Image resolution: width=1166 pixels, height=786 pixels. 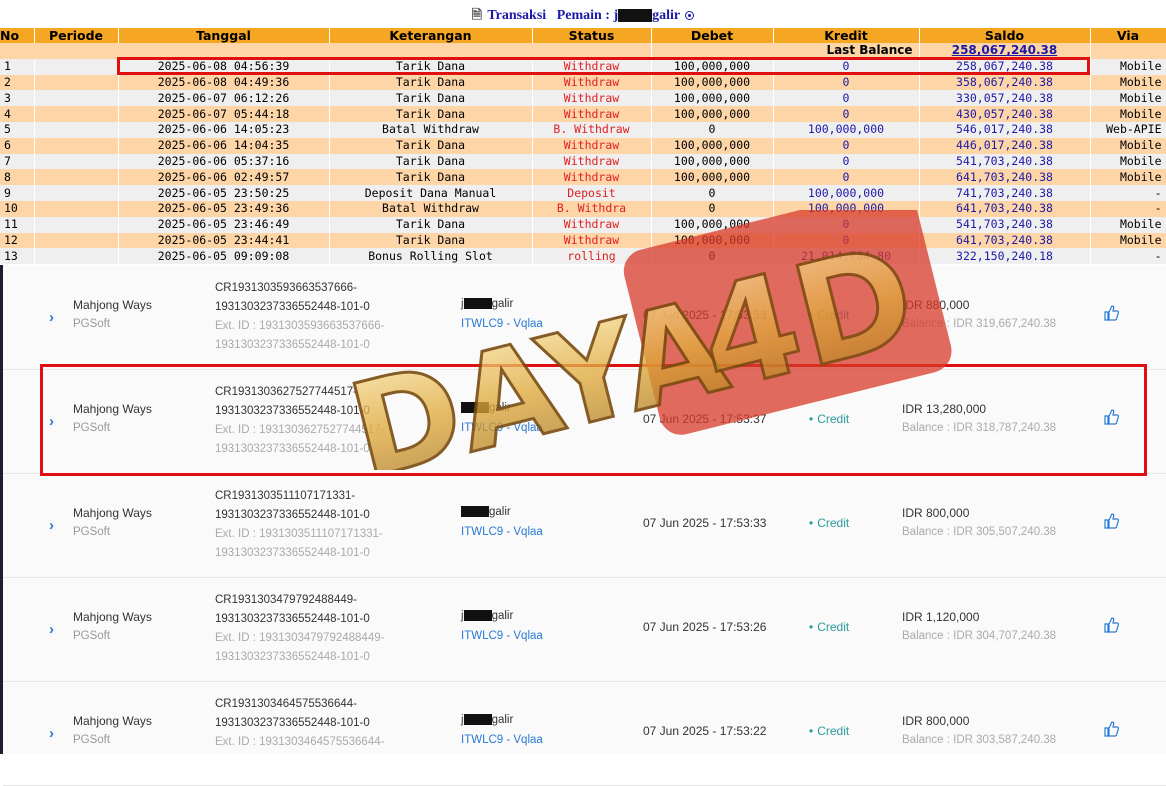 What do you see at coordinates (1005, 114) in the screenshot?
I see `cell-saldo: 430,057,240.38` at bounding box center [1005, 114].